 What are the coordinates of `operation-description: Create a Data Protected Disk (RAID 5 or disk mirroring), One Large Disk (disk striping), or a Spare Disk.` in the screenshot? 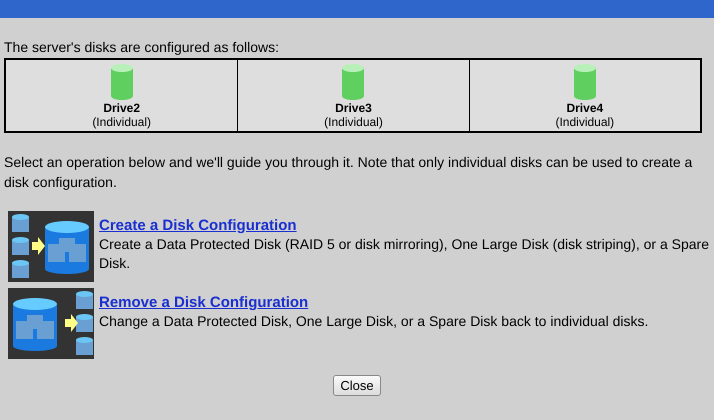 It's located at (404, 254).